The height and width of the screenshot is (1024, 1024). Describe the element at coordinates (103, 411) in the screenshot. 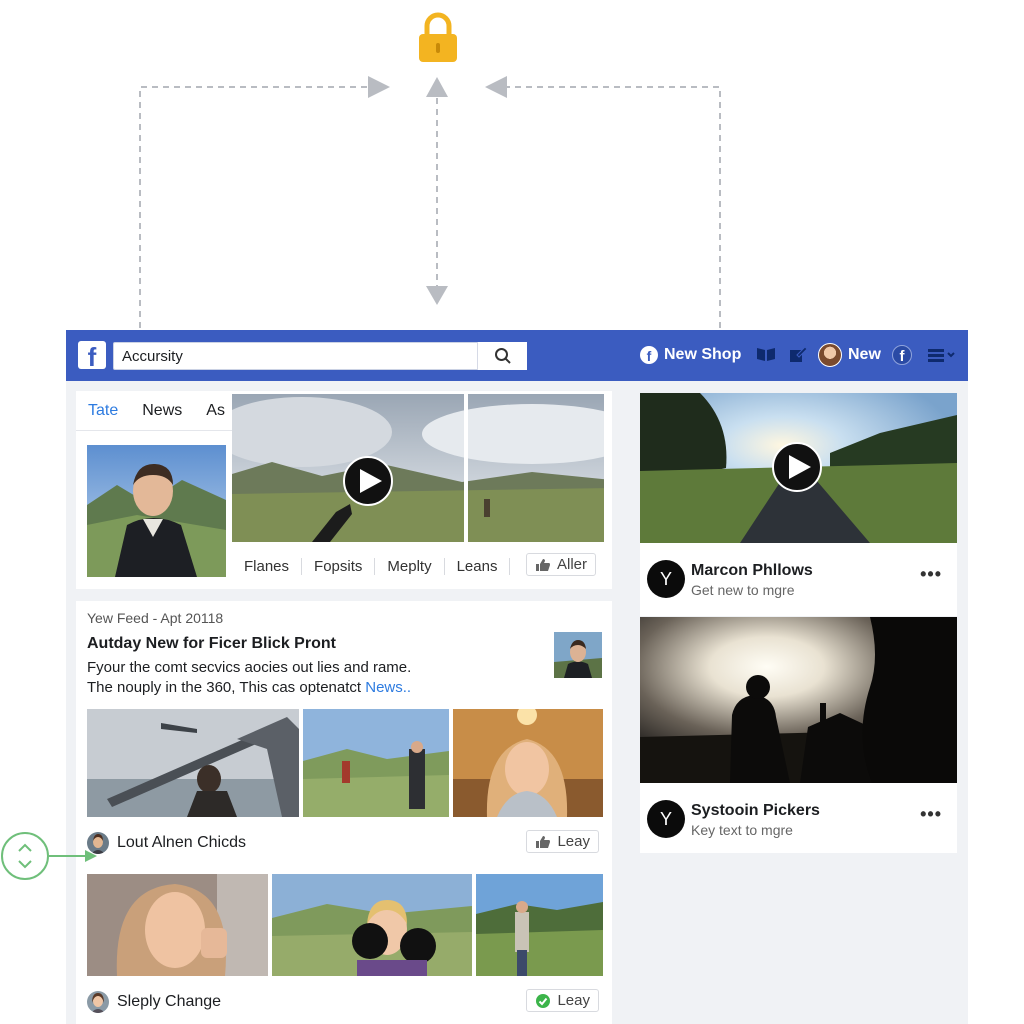

I see `tab-tate: Tate` at that location.